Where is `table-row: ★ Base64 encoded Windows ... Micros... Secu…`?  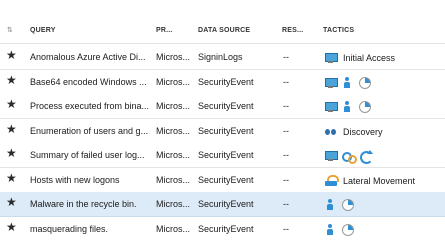 table-row: ★ Base64 encoded Windows ... Micros... Secu… is located at coordinates (222, 82).